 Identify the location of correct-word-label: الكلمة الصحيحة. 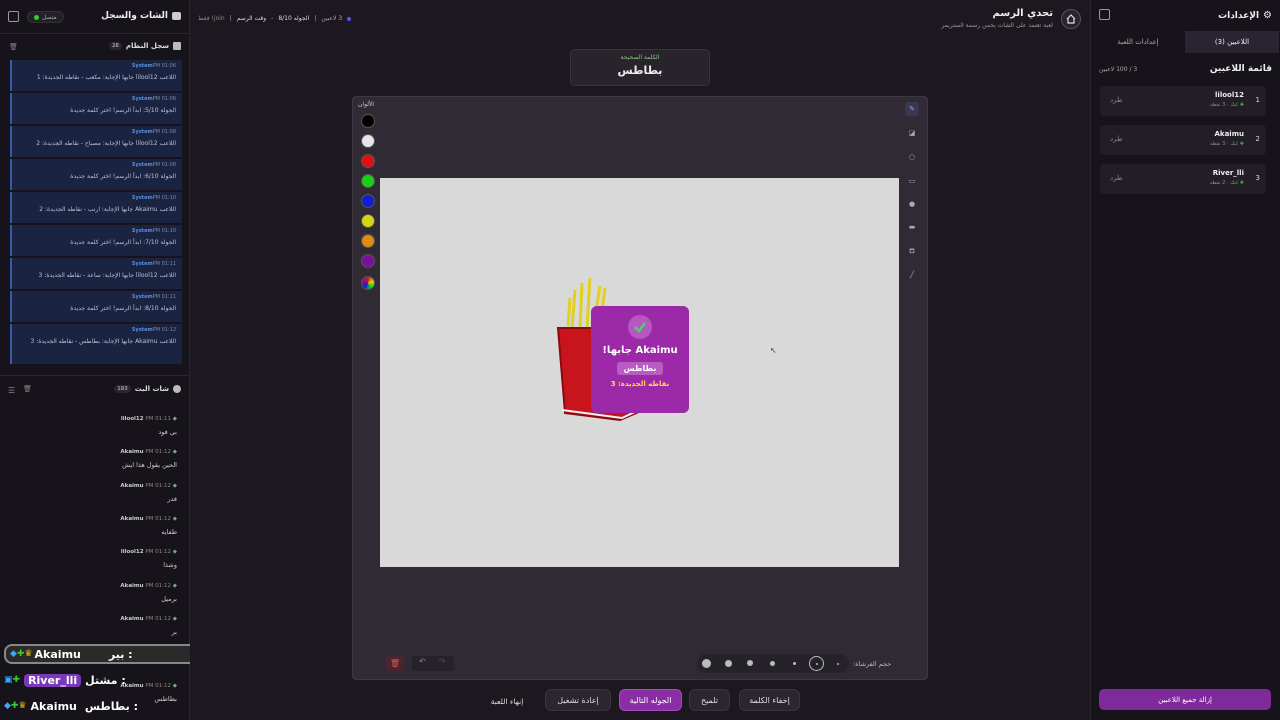
(640, 57).